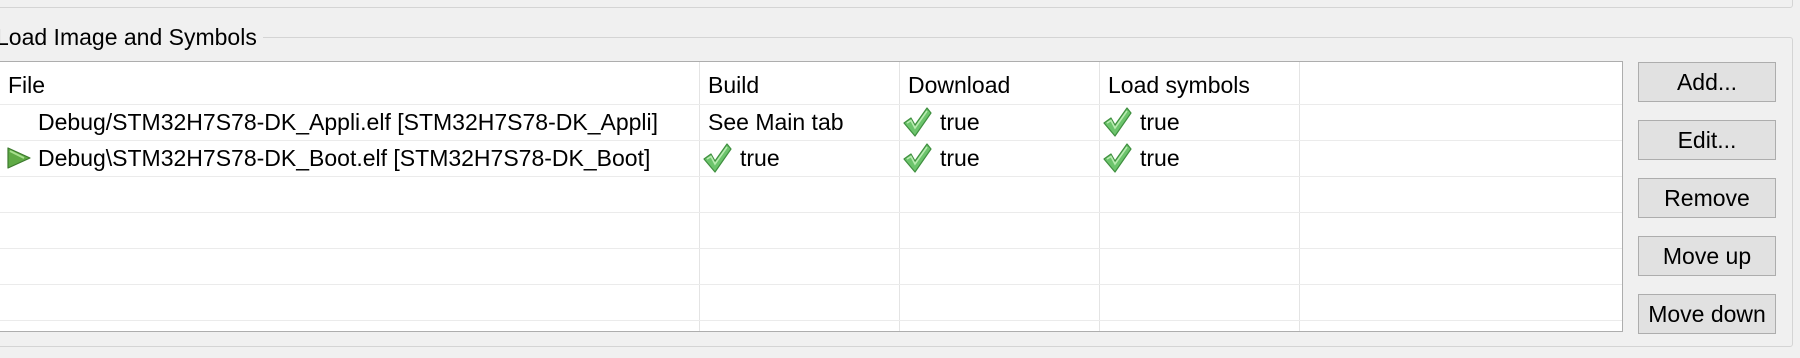  I want to click on build-value: true, so click(760, 158).